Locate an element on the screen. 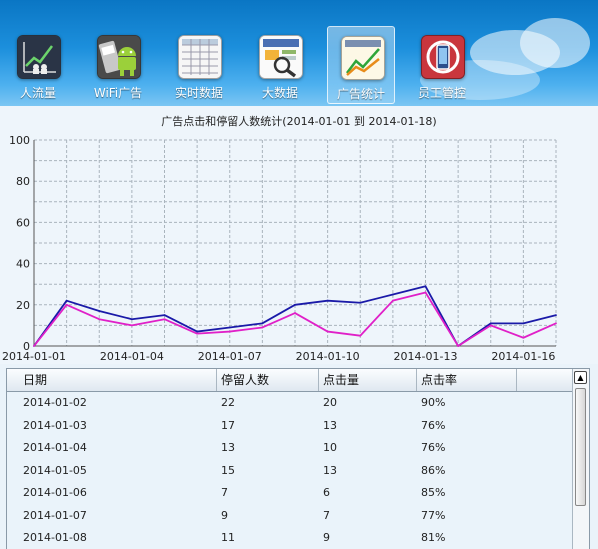 This screenshot has width=598, height=549. android-wifi-ad-icon is located at coordinates (119, 57).